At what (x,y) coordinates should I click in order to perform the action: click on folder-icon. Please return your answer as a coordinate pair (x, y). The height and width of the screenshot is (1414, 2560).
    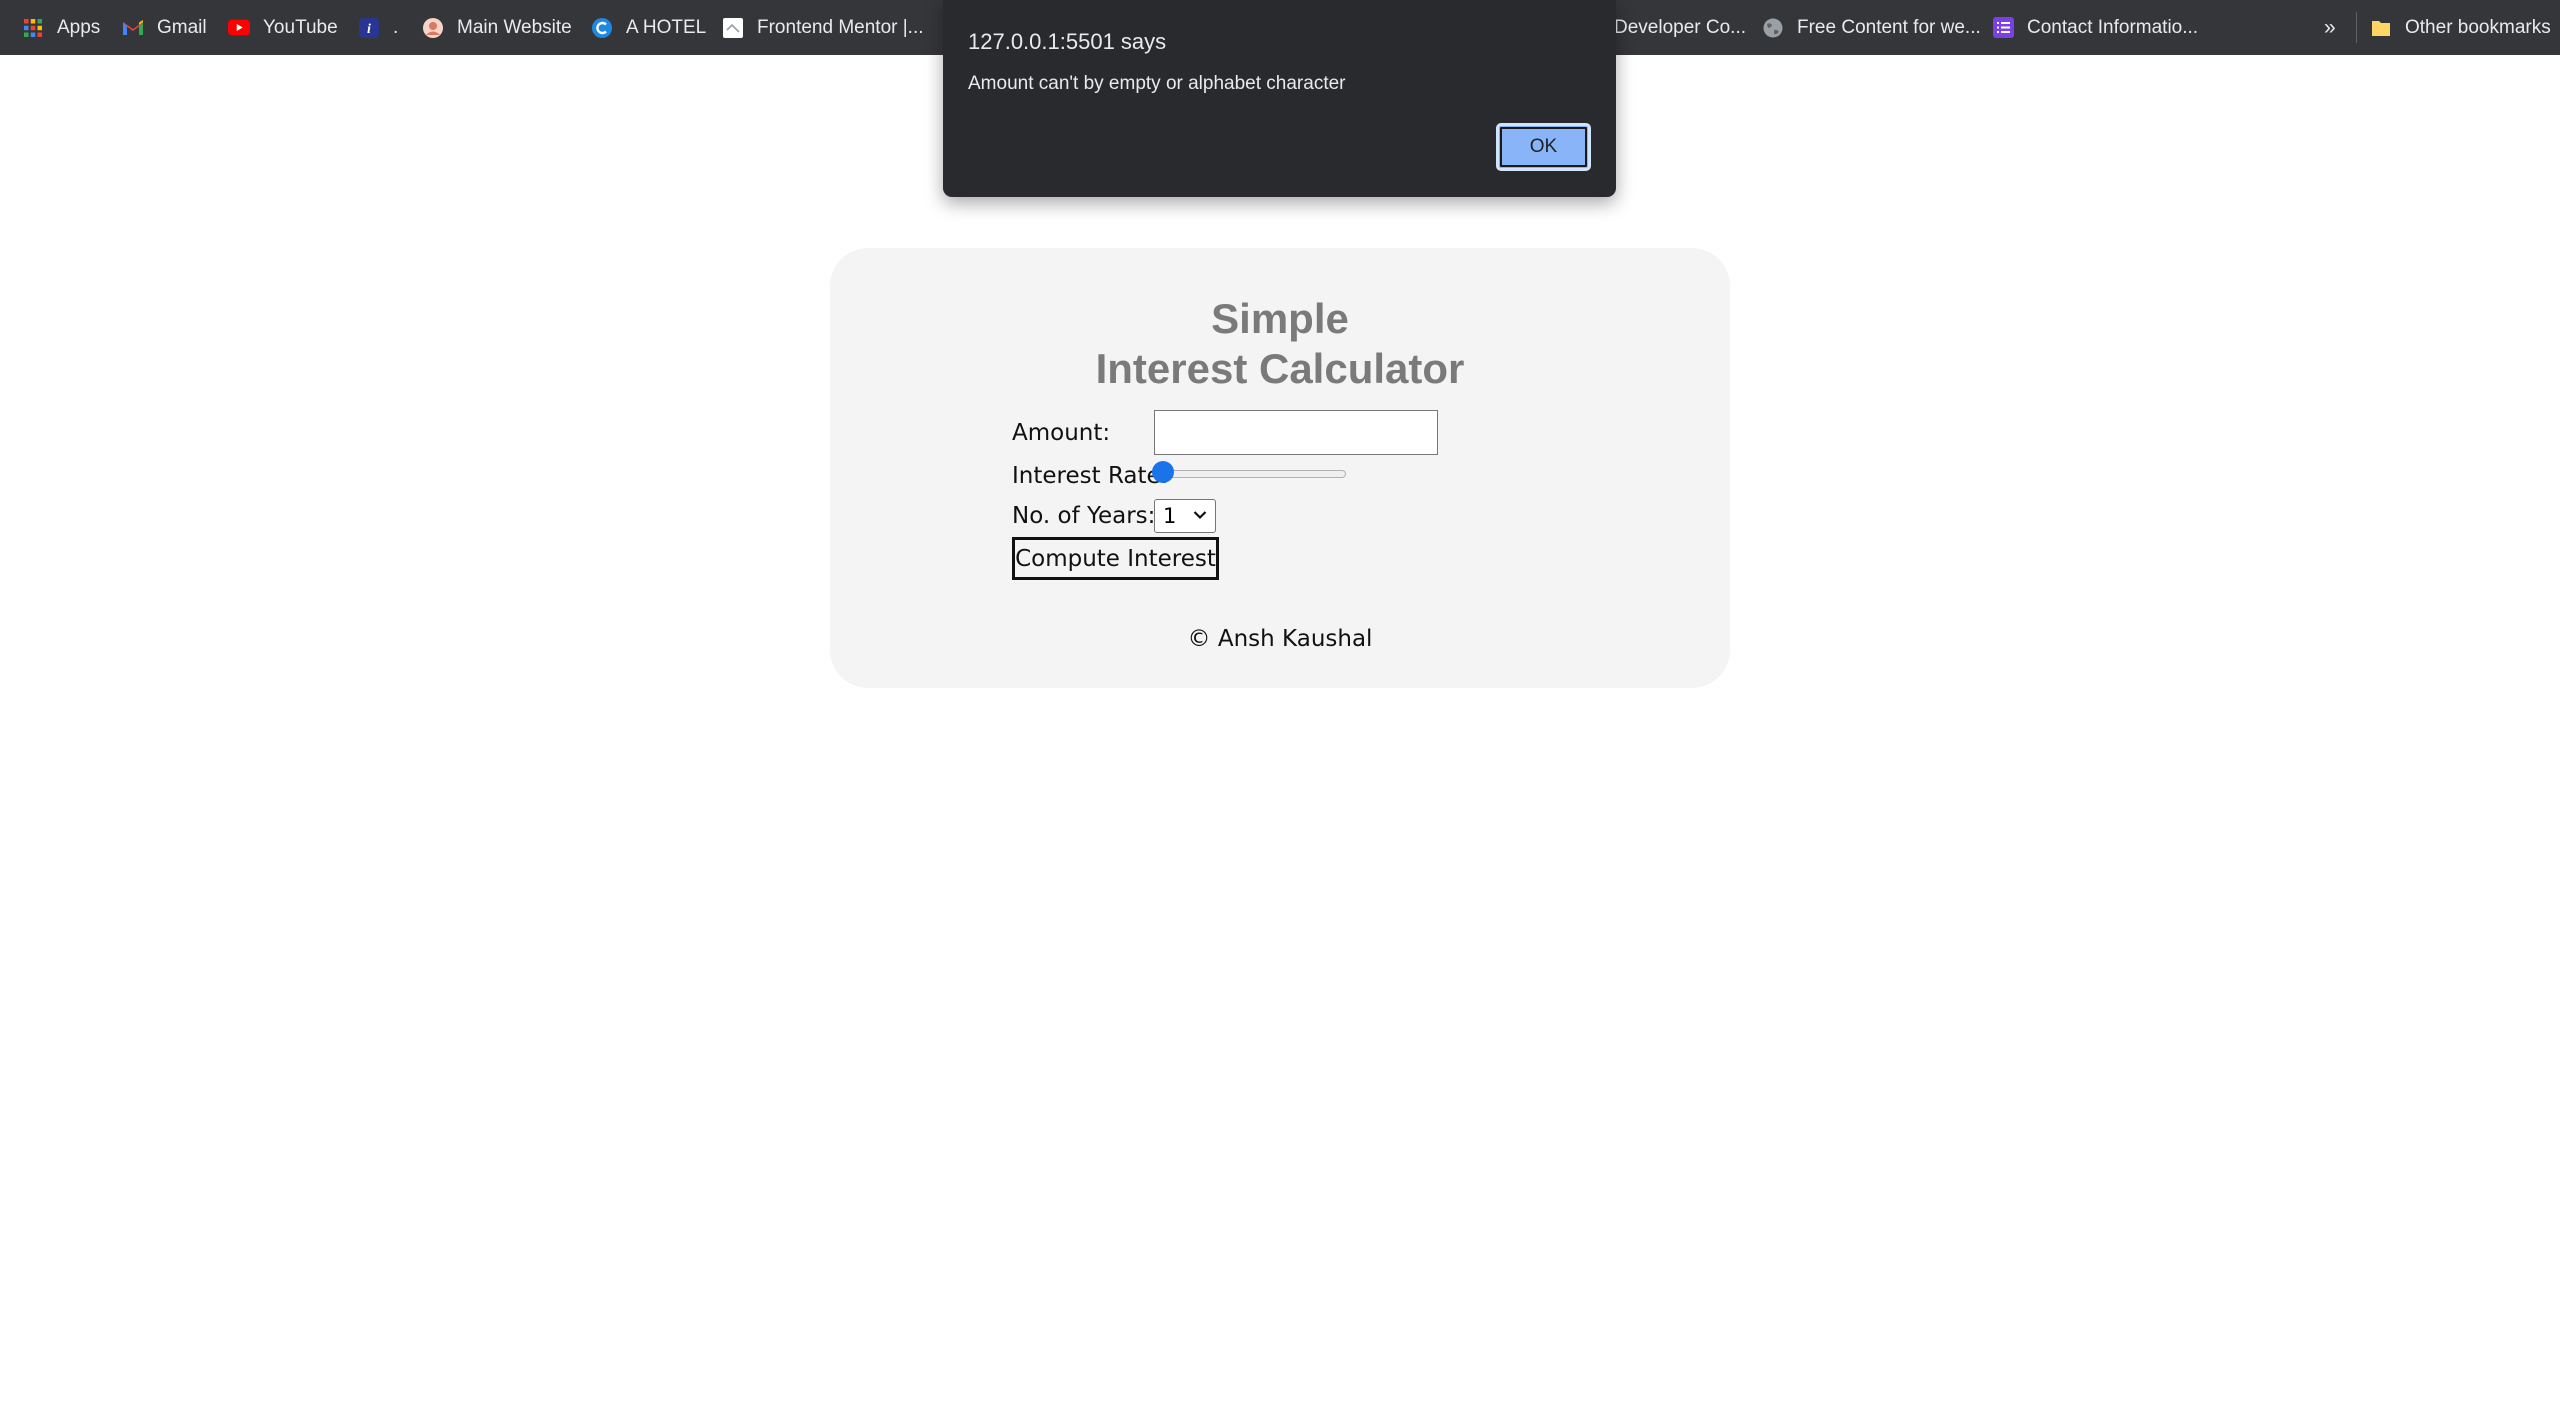
    Looking at the image, I should click on (2381, 28).